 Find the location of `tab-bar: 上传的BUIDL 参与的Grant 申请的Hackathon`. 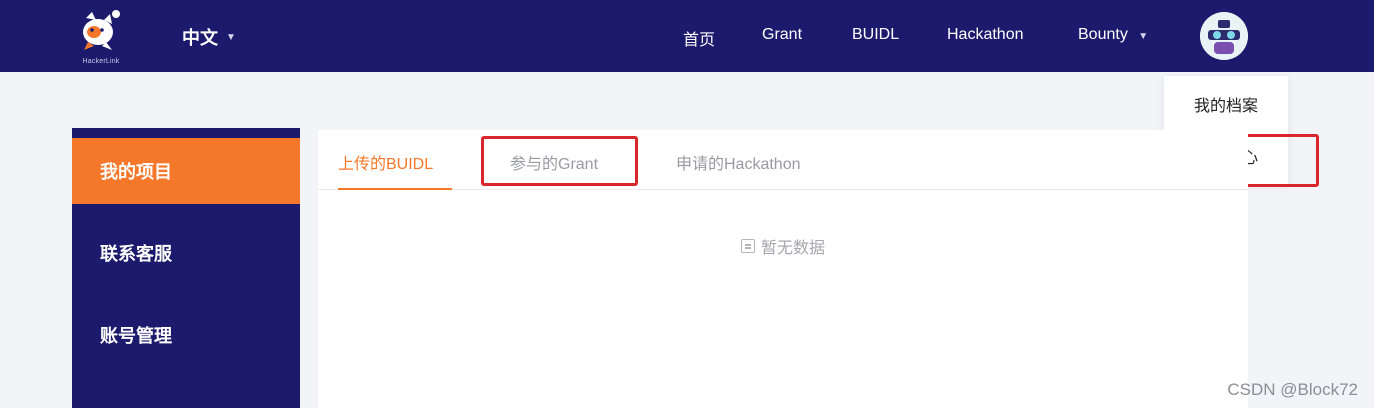

tab-bar: 上传的BUIDL 参与的Grant 申请的Hackathon is located at coordinates (783, 160).